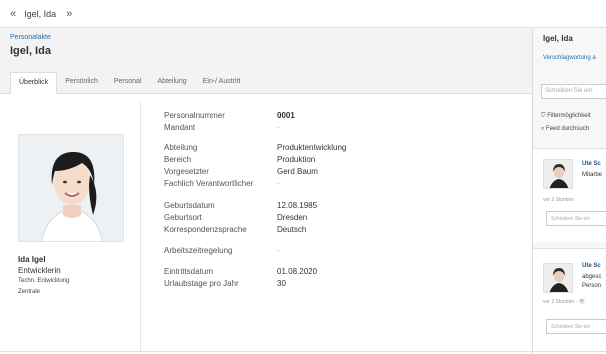 The width and height of the screenshot is (606, 354). Describe the element at coordinates (172, 83) in the screenshot. I see `tab-department: Abteilung` at that location.